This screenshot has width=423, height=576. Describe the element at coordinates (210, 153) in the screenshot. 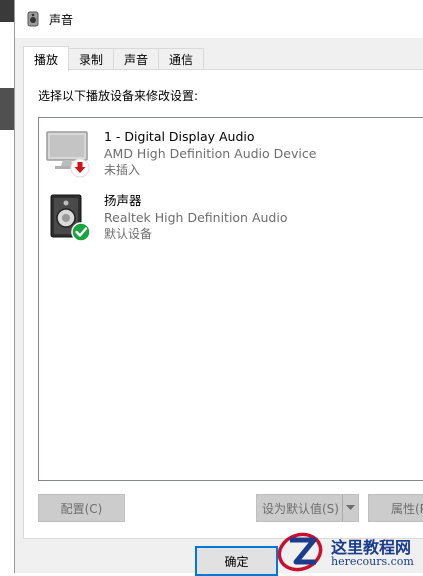

I see `device-description: AMD High Definition Audio Device` at that location.